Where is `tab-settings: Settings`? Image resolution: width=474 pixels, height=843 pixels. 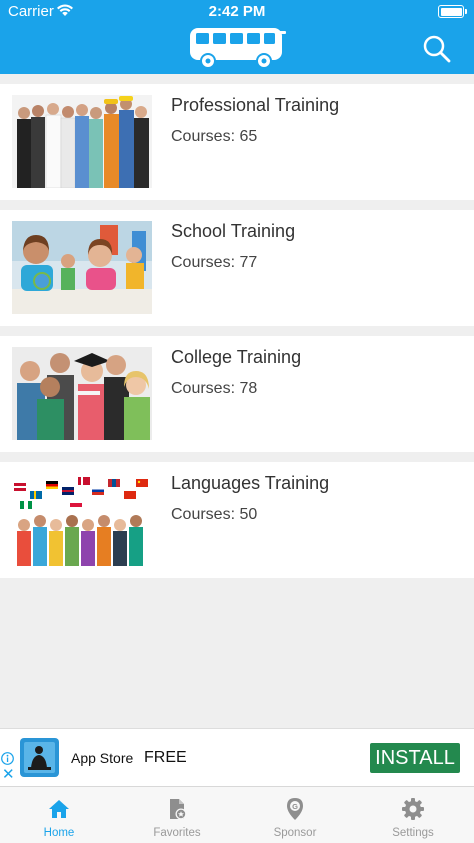
tab-settings: Settings is located at coordinates (413, 815).